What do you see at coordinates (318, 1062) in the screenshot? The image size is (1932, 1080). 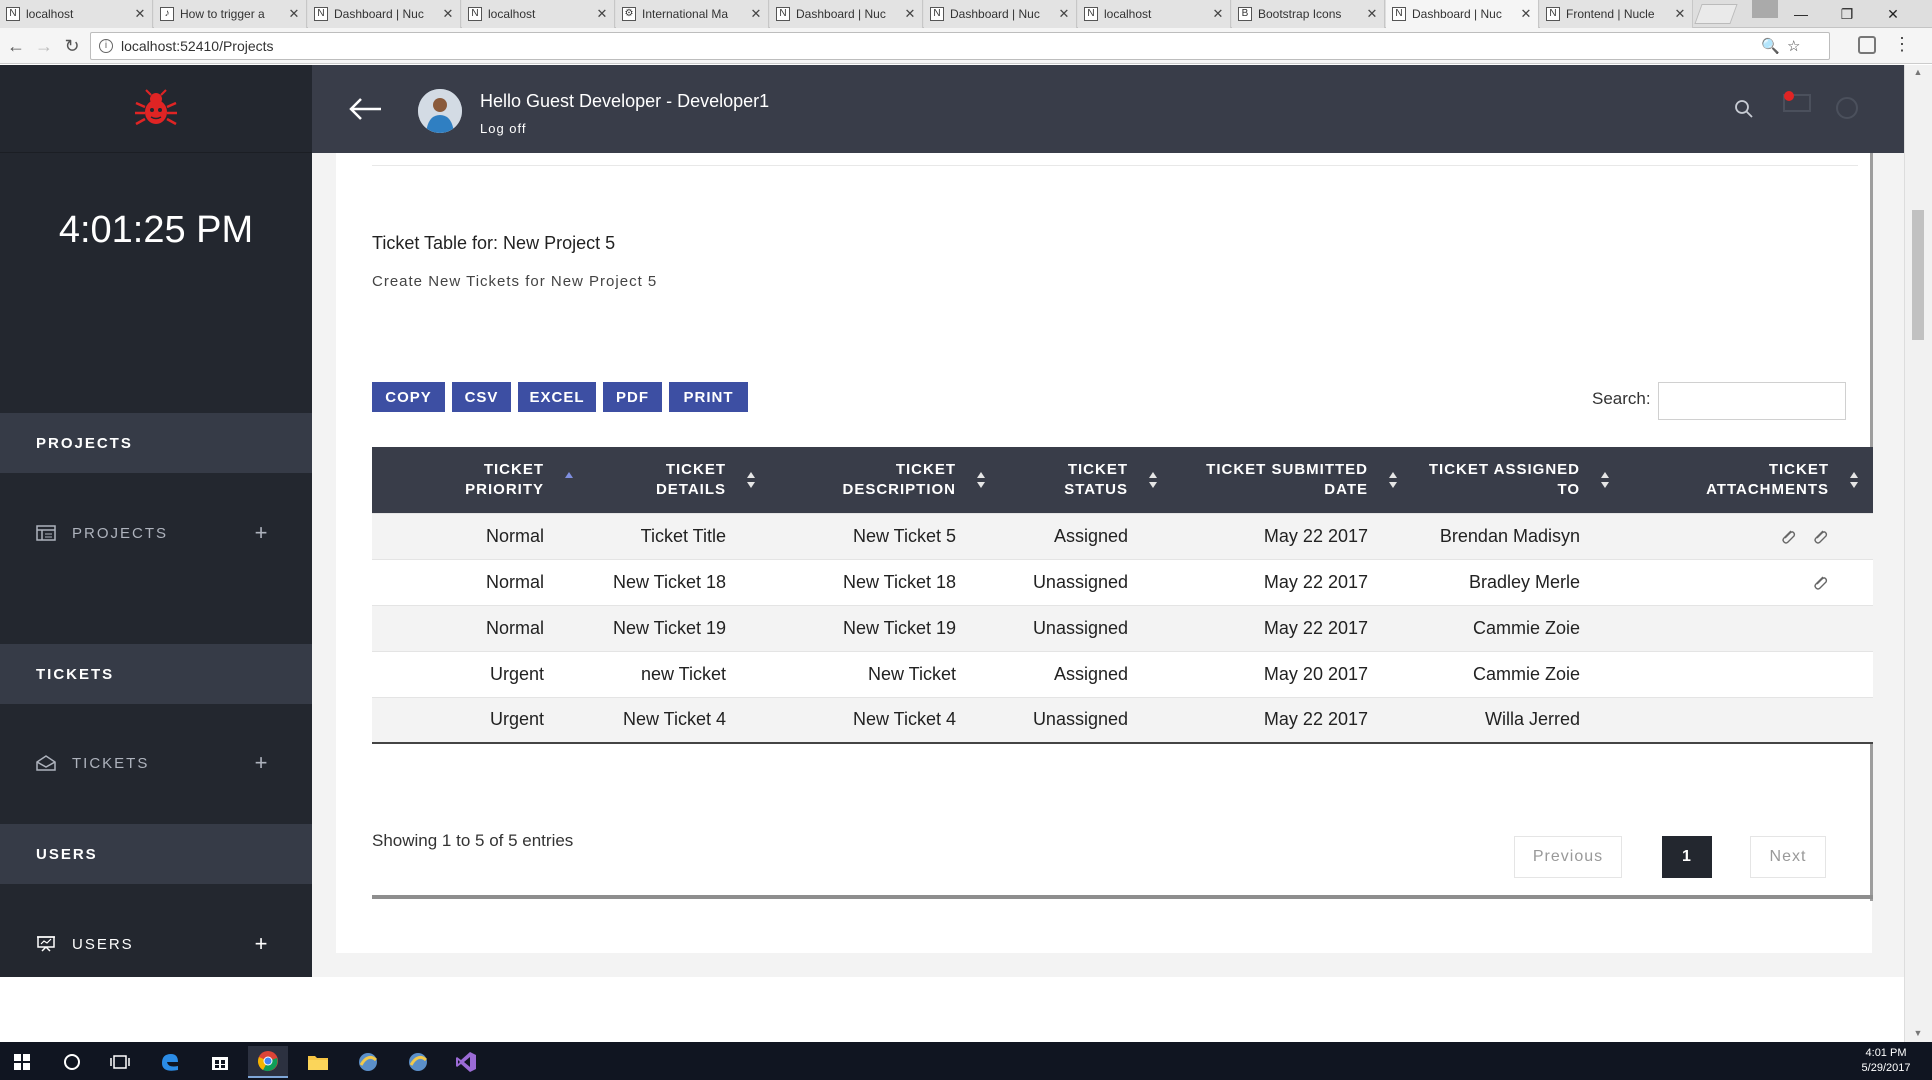 I see `file-explorer-icon` at bounding box center [318, 1062].